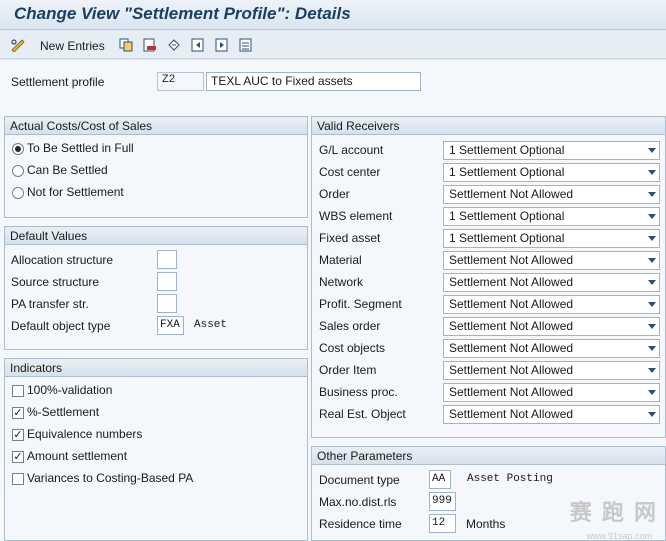 The width and height of the screenshot is (666, 541). Describe the element at coordinates (50, 304) in the screenshot. I see `pa-transfer-structure-label: PA transfer str.` at that location.